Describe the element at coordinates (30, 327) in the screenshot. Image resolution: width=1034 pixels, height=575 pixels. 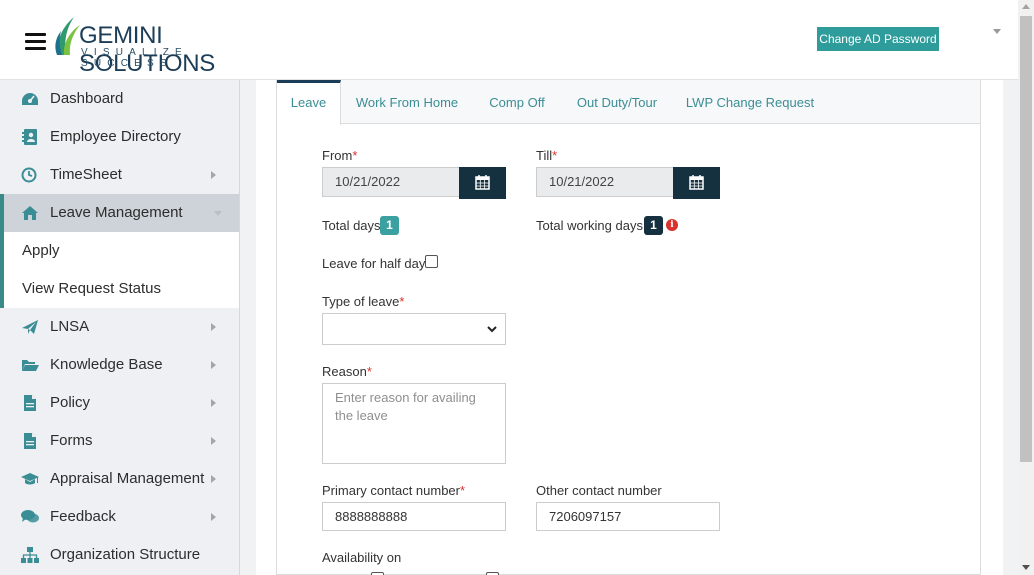
I see `paper-plane-icon` at that location.